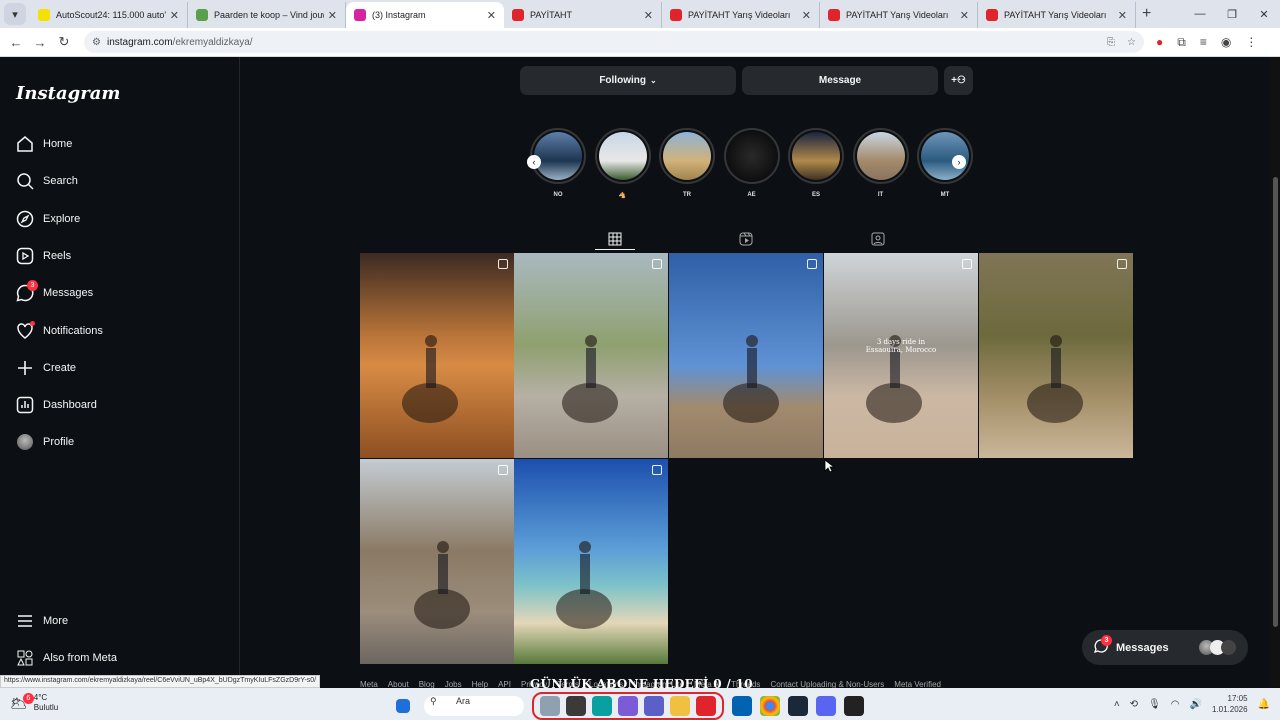  What do you see at coordinates (42, 621) in the screenshot?
I see `sidebar-item-more: More` at bounding box center [42, 621].